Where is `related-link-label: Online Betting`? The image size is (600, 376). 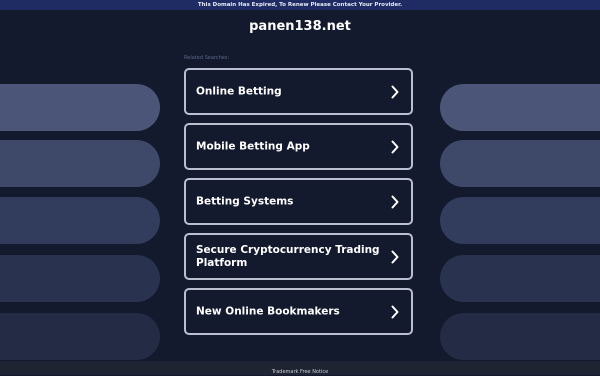 related-link-label: Online Betting is located at coordinates (239, 91).